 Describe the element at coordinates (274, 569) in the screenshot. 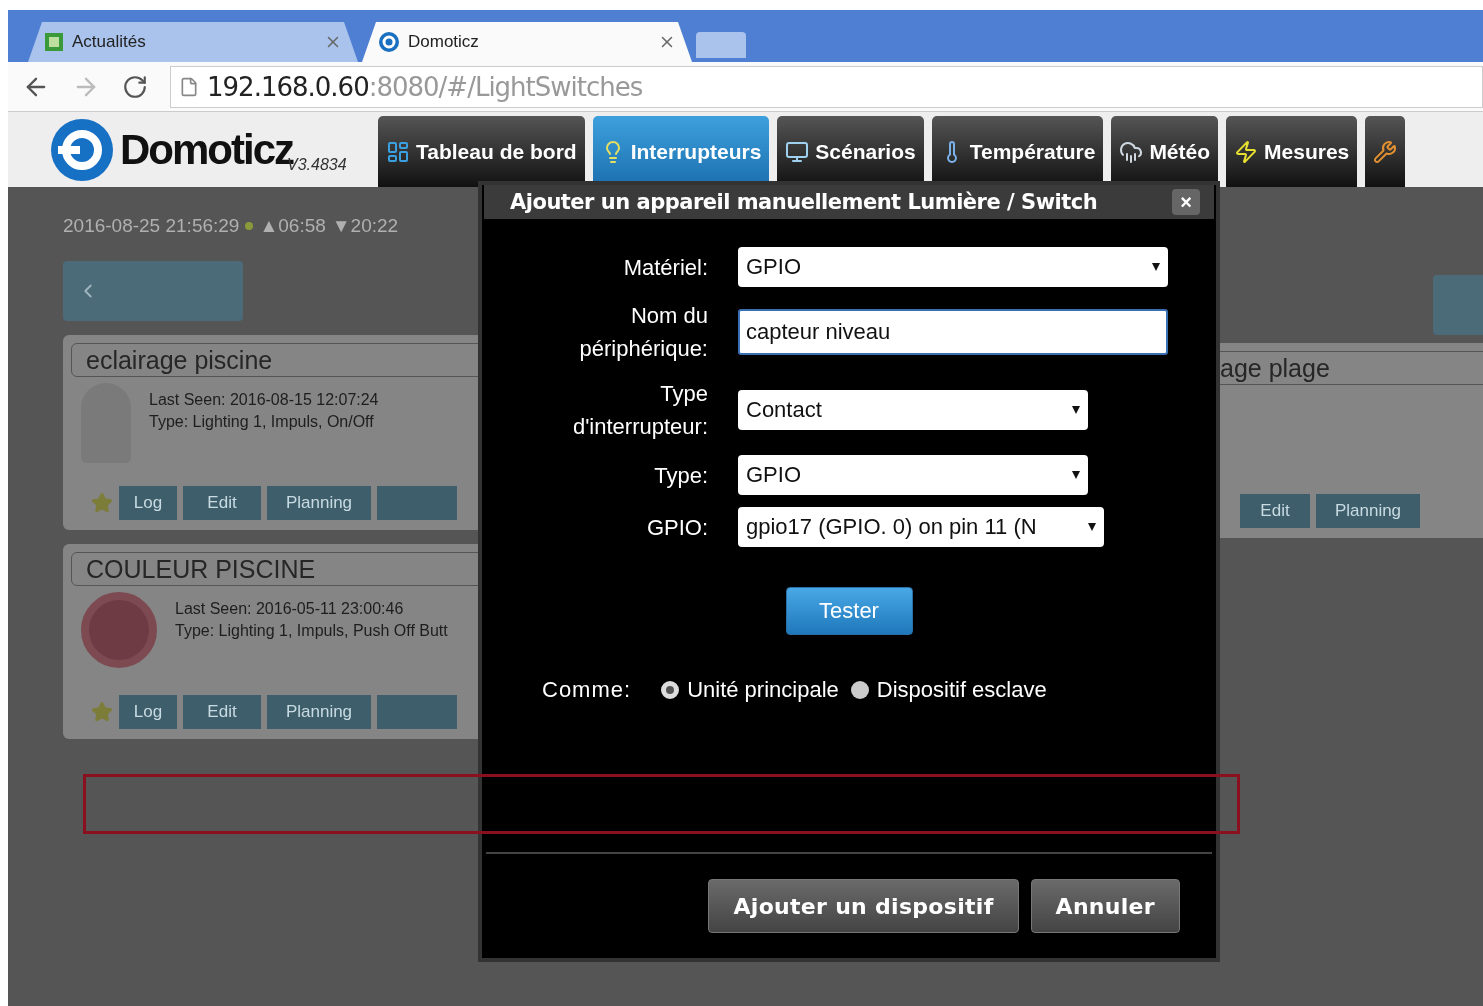

I see `device-title: COULEUR PISCINE` at that location.